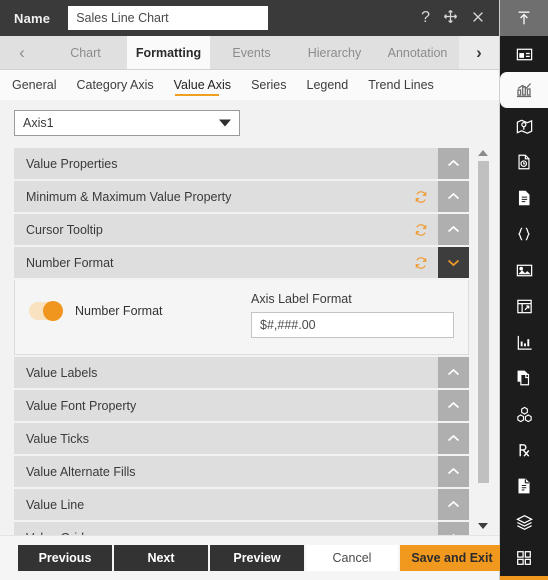 The width and height of the screenshot is (548, 580). I want to click on scrollbar-track, so click(483, 339).